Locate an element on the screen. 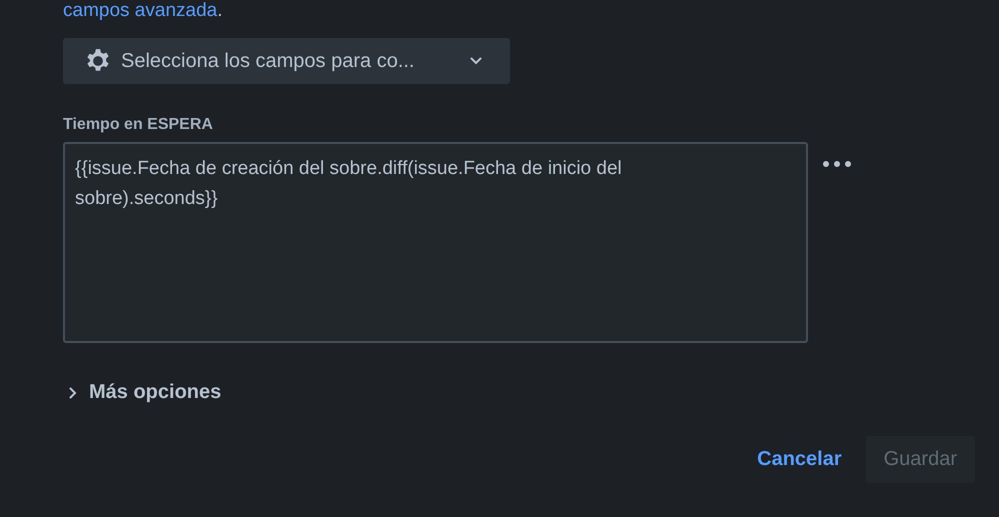  field-label: Tiempo en ESPERA is located at coordinates (138, 125).